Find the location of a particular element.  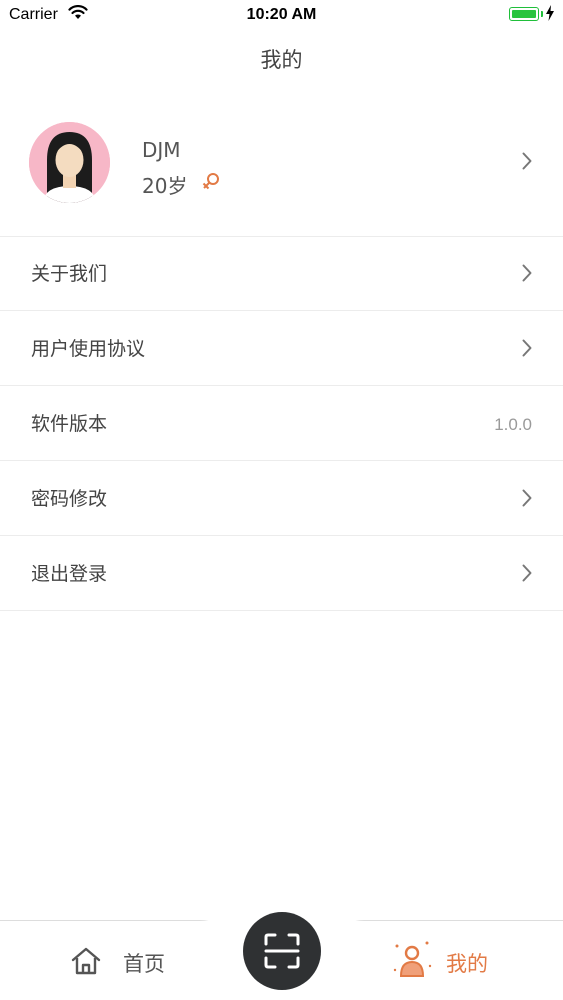

charging-bolt-icon is located at coordinates (550, 13).